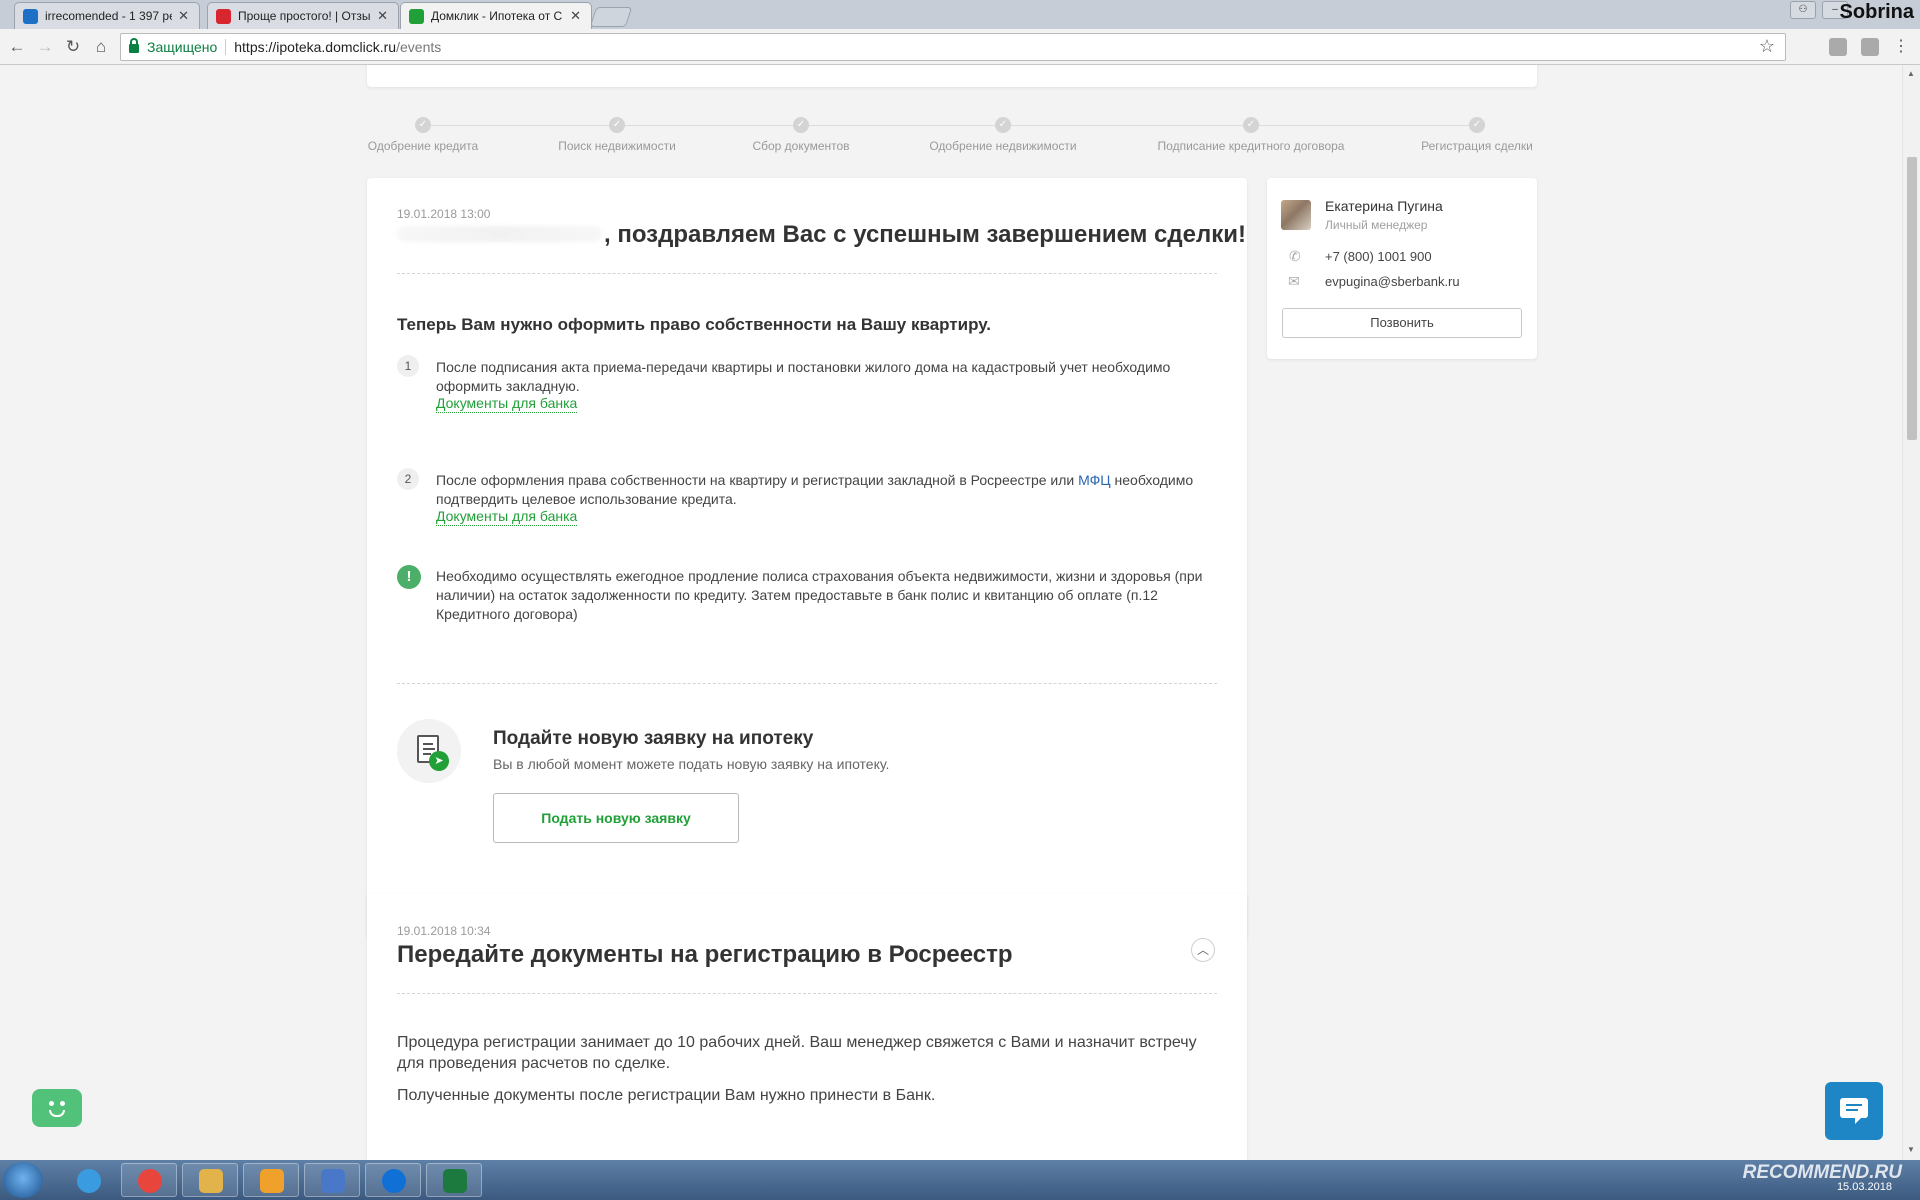 Image resolution: width=1920 pixels, height=1200 pixels. What do you see at coordinates (332, 1180) in the screenshot?
I see `taskbar-app-network-icon` at bounding box center [332, 1180].